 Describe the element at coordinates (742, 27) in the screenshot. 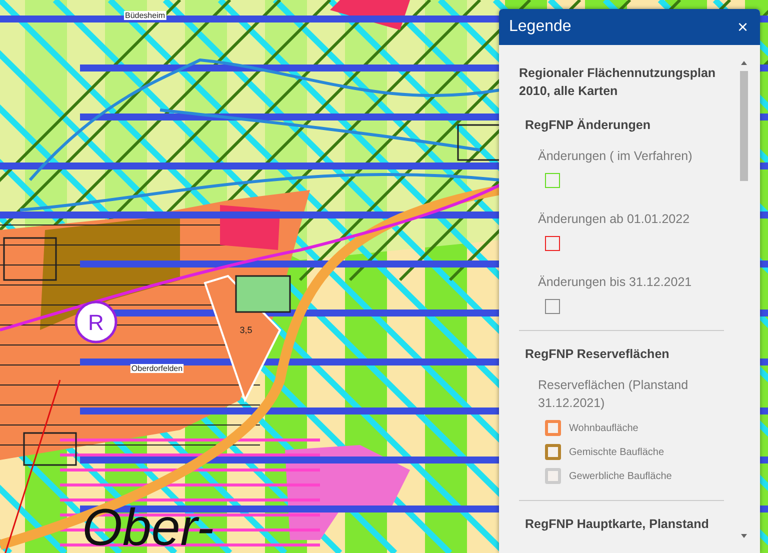

I see `close-button: ×` at that location.